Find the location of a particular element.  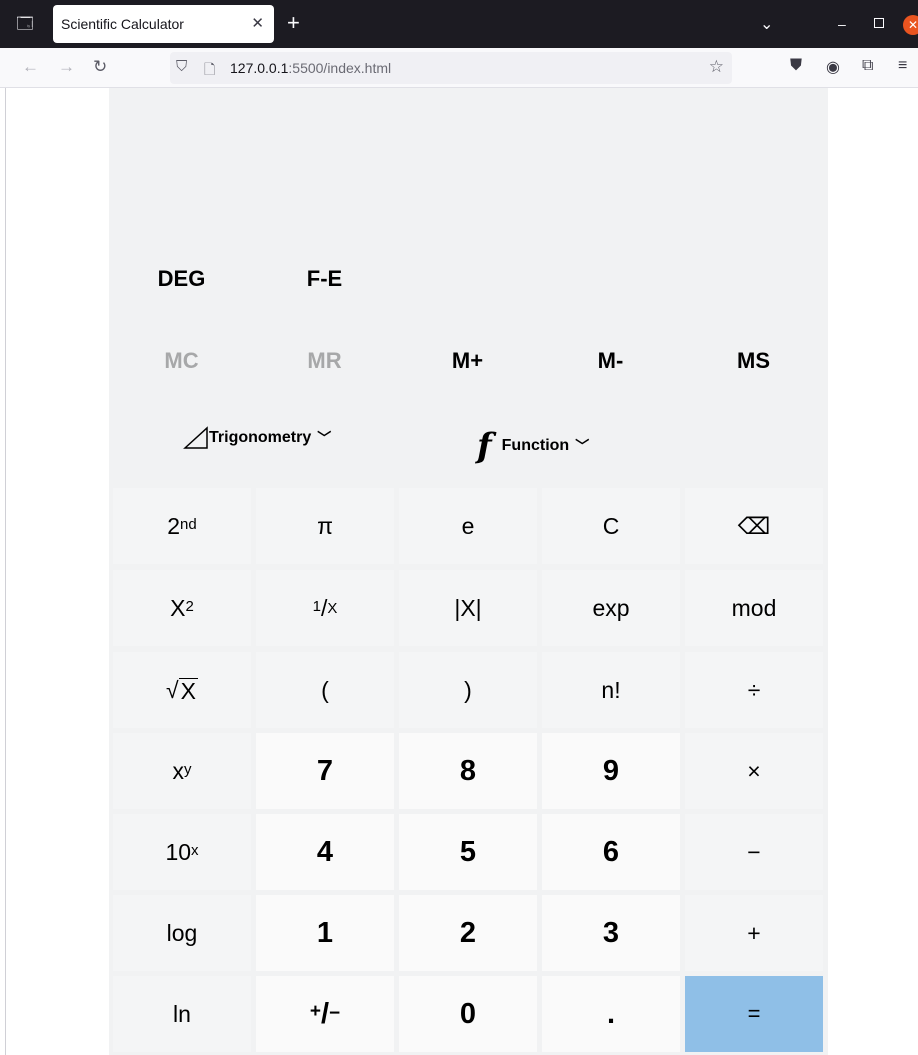

angle-mode-button: DEG is located at coordinates (181, 281).